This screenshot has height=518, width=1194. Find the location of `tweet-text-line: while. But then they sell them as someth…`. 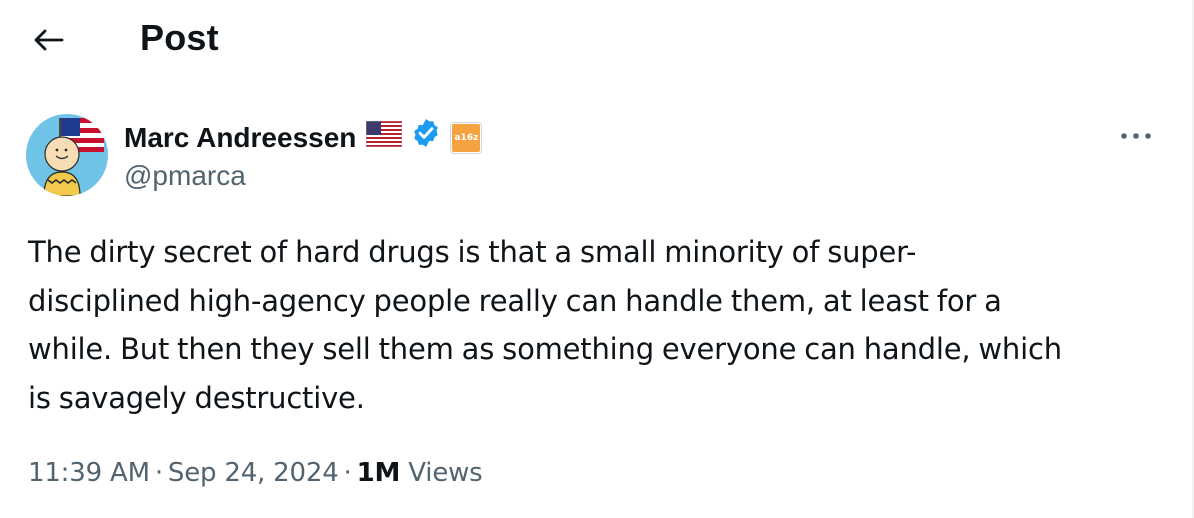

tweet-text-line: while. But then they sell them as someth… is located at coordinates (545, 349).